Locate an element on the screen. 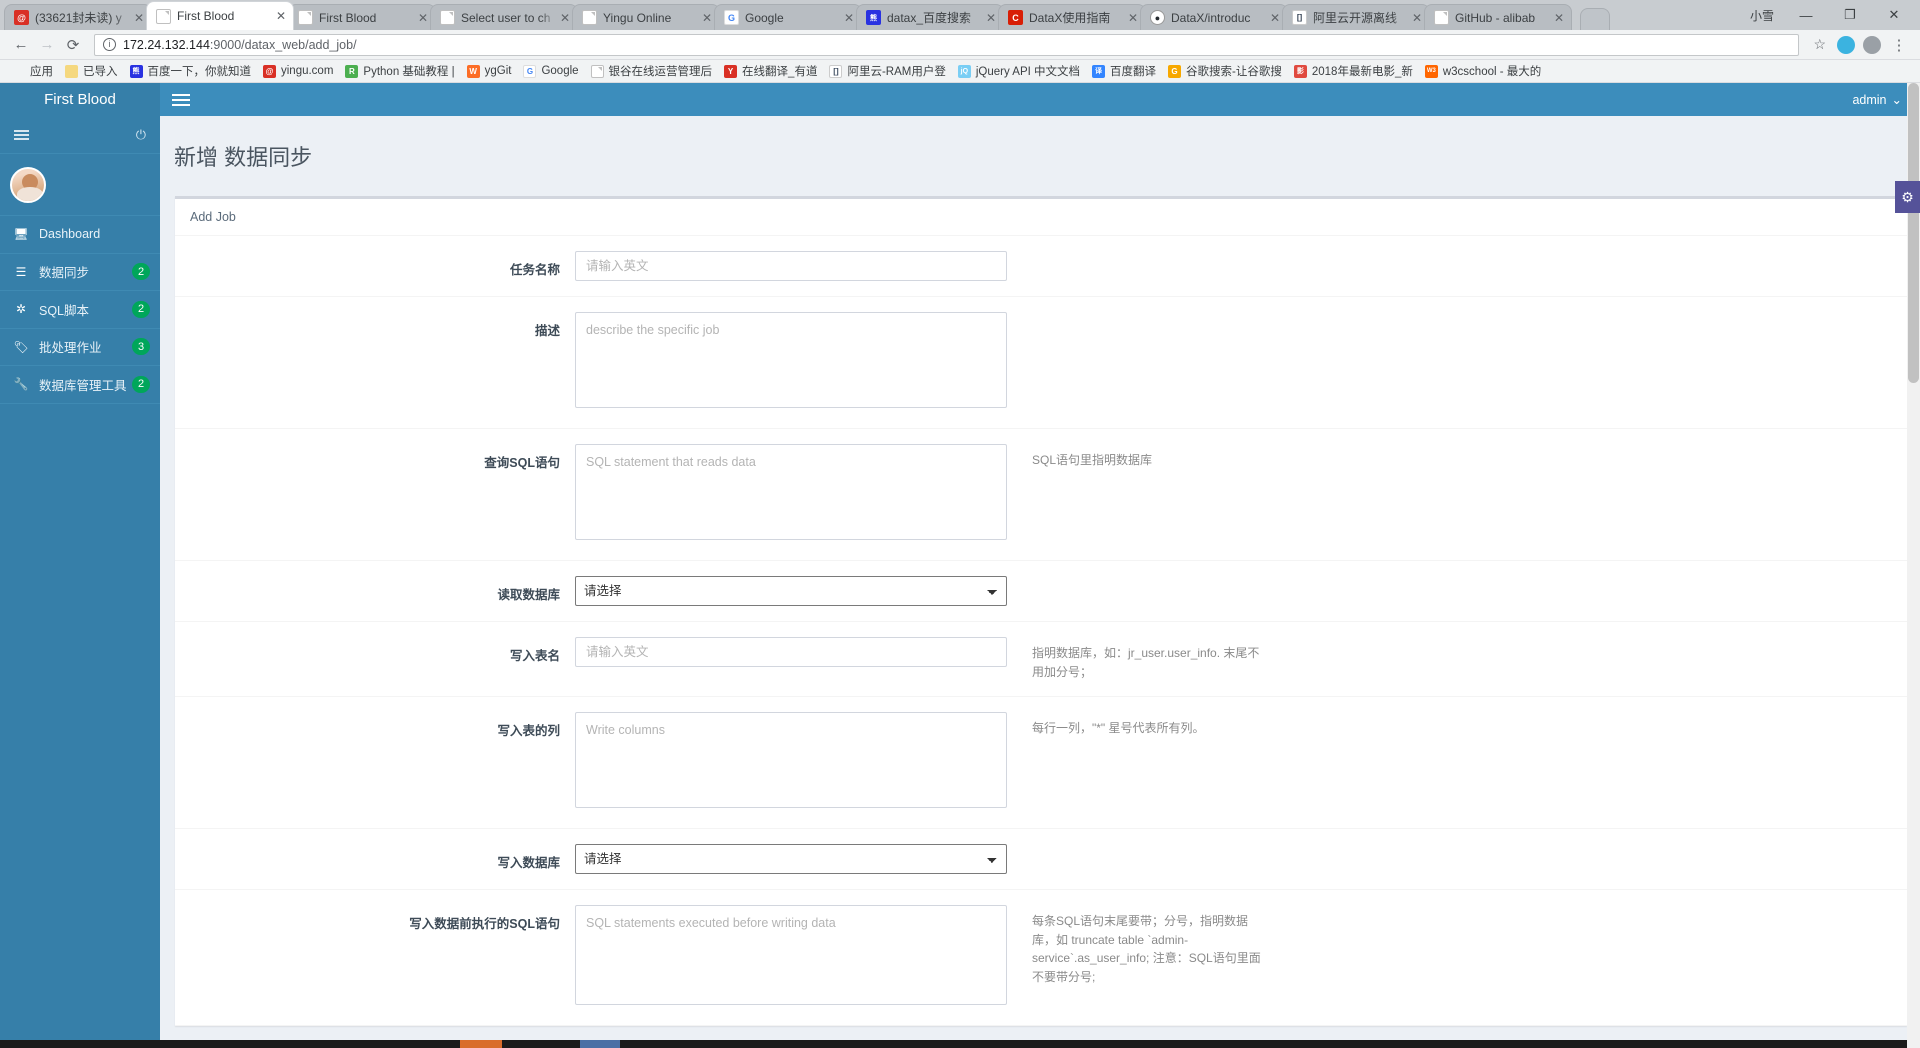  minimize-icon: — is located at coordinates (1806, 15).